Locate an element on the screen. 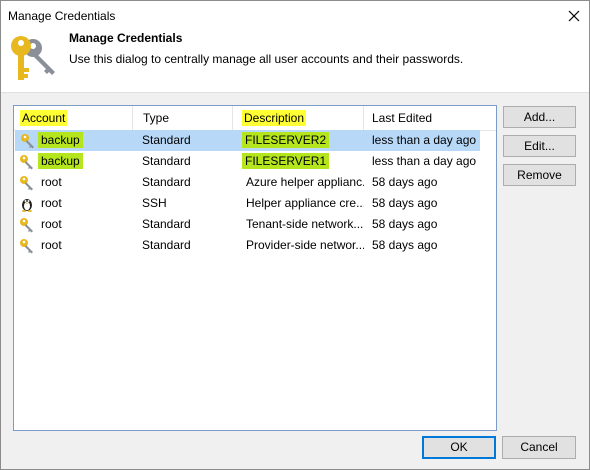 The height and width of the screenshot is (470, 590). ok-button: OK is located at coordinates (459, 447).